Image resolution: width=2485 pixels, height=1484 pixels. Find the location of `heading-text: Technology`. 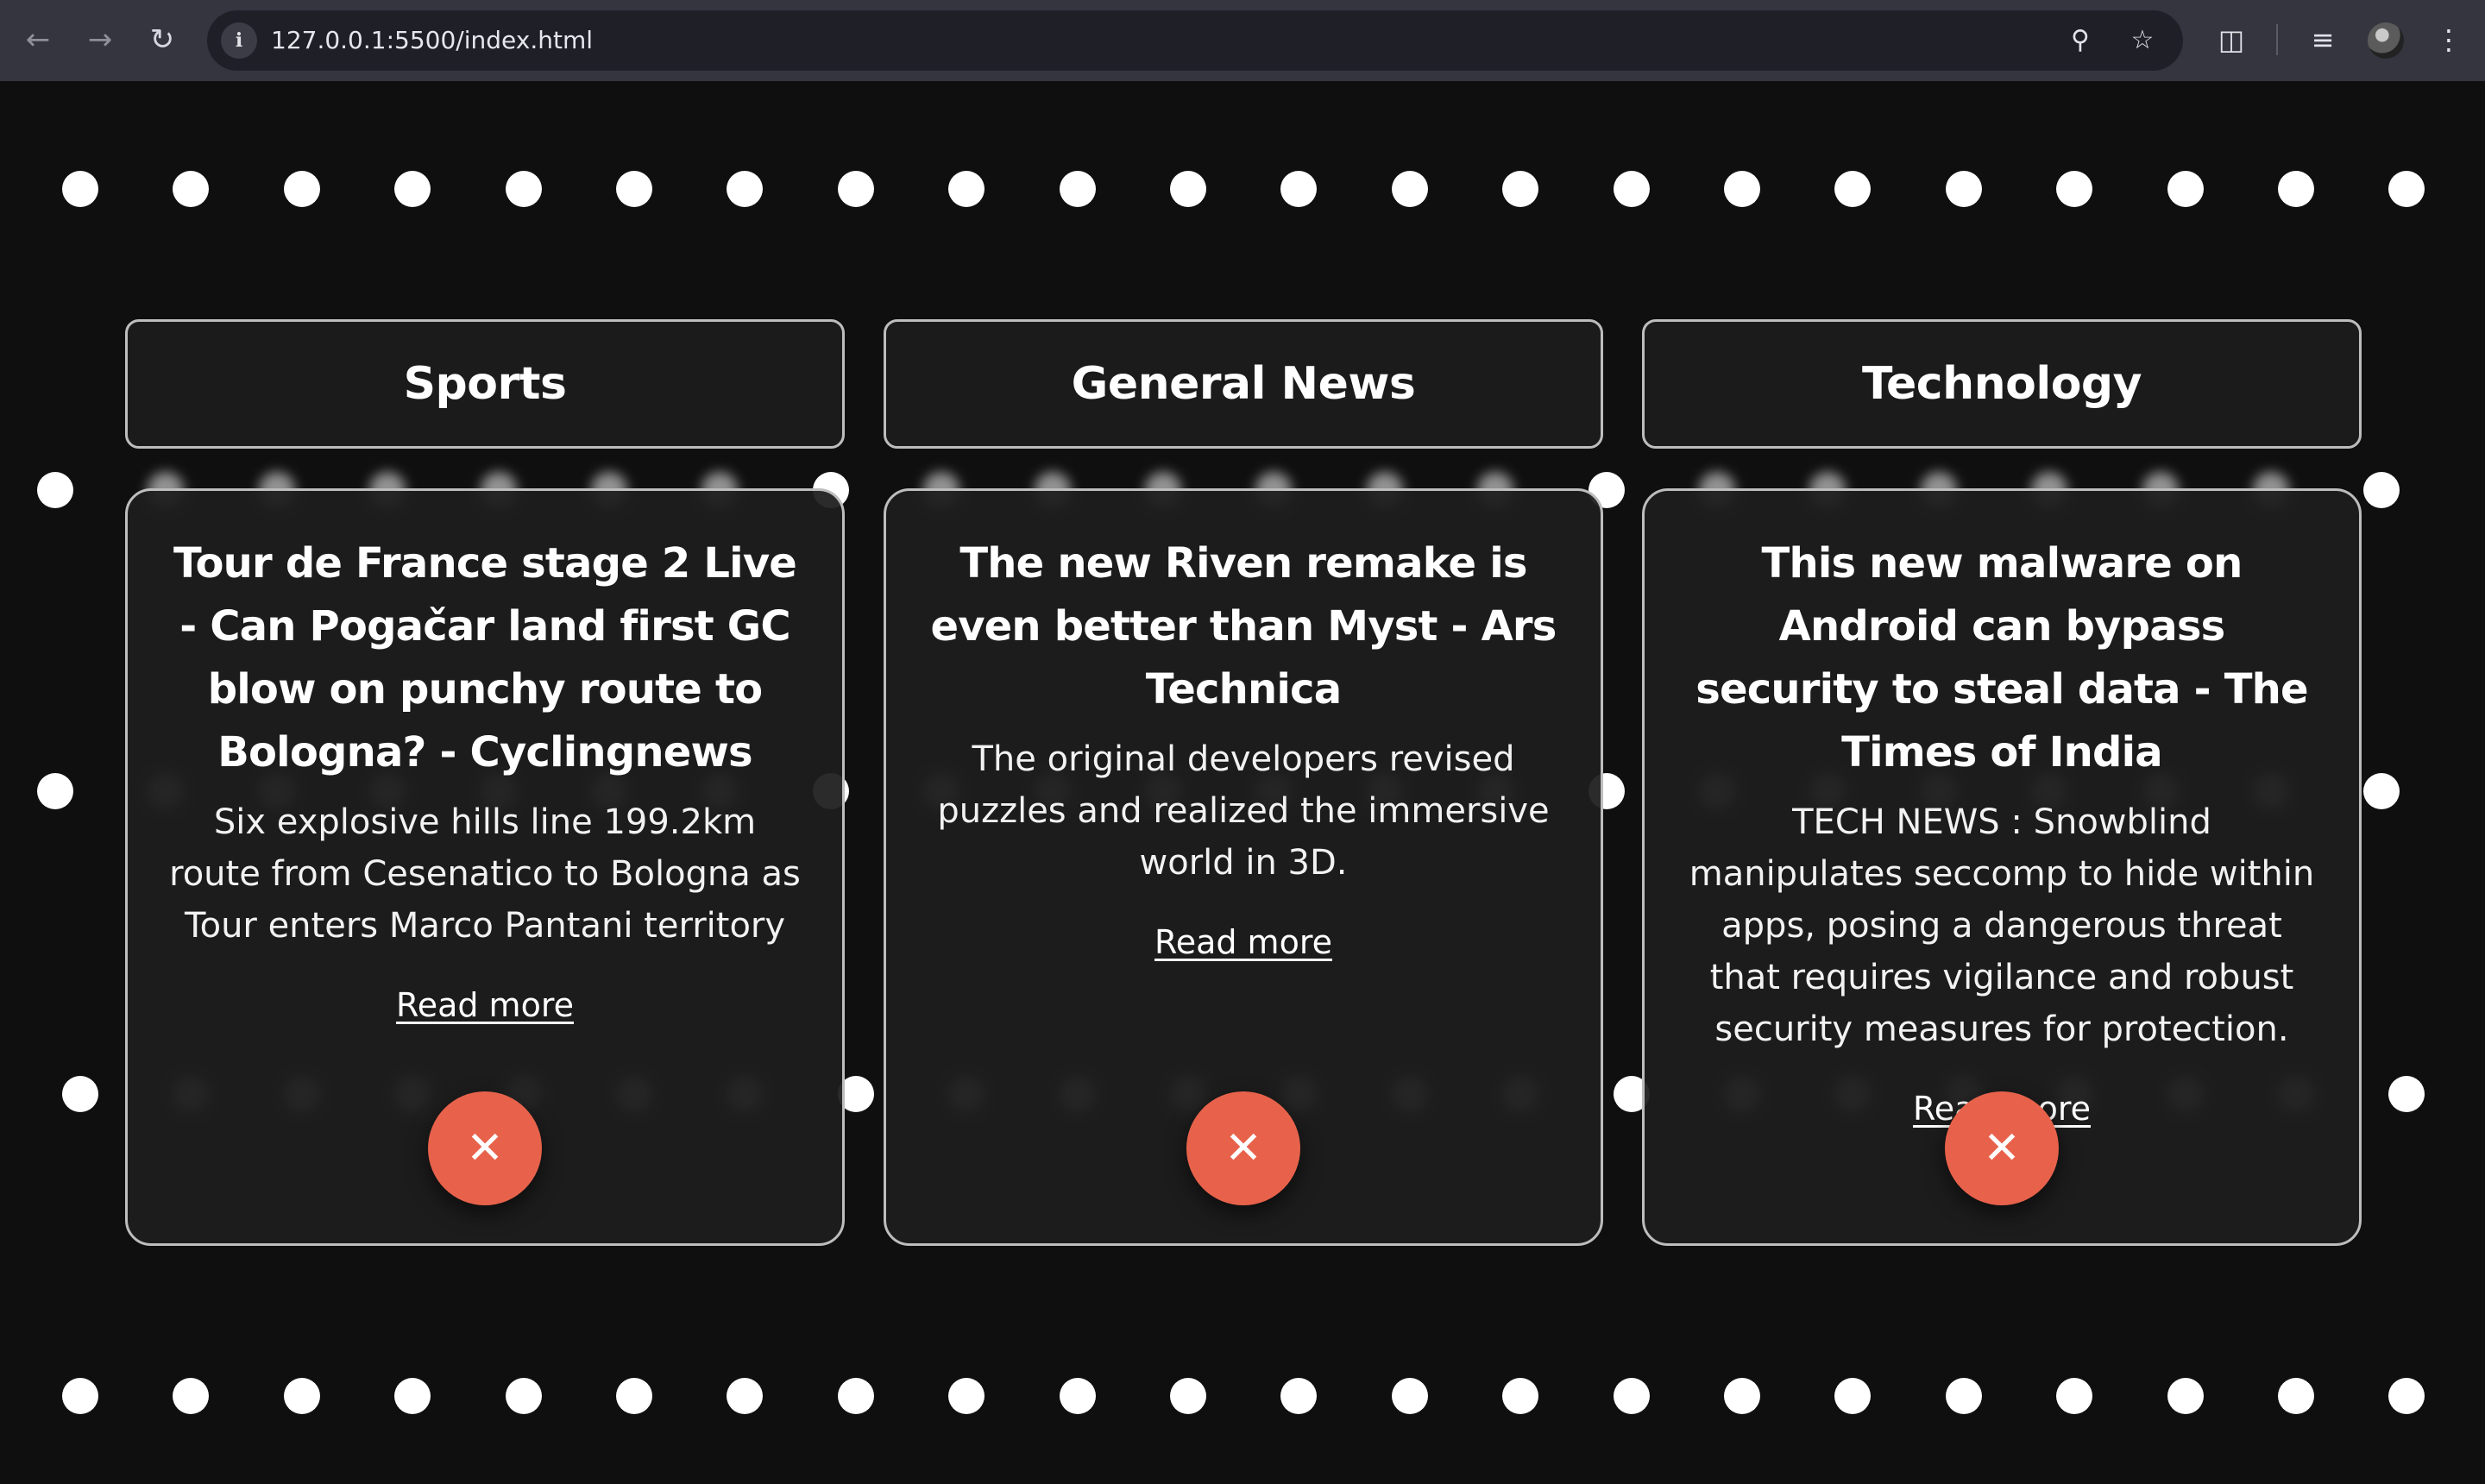

heading-text: Technology is located at coordinates (2001, 384).